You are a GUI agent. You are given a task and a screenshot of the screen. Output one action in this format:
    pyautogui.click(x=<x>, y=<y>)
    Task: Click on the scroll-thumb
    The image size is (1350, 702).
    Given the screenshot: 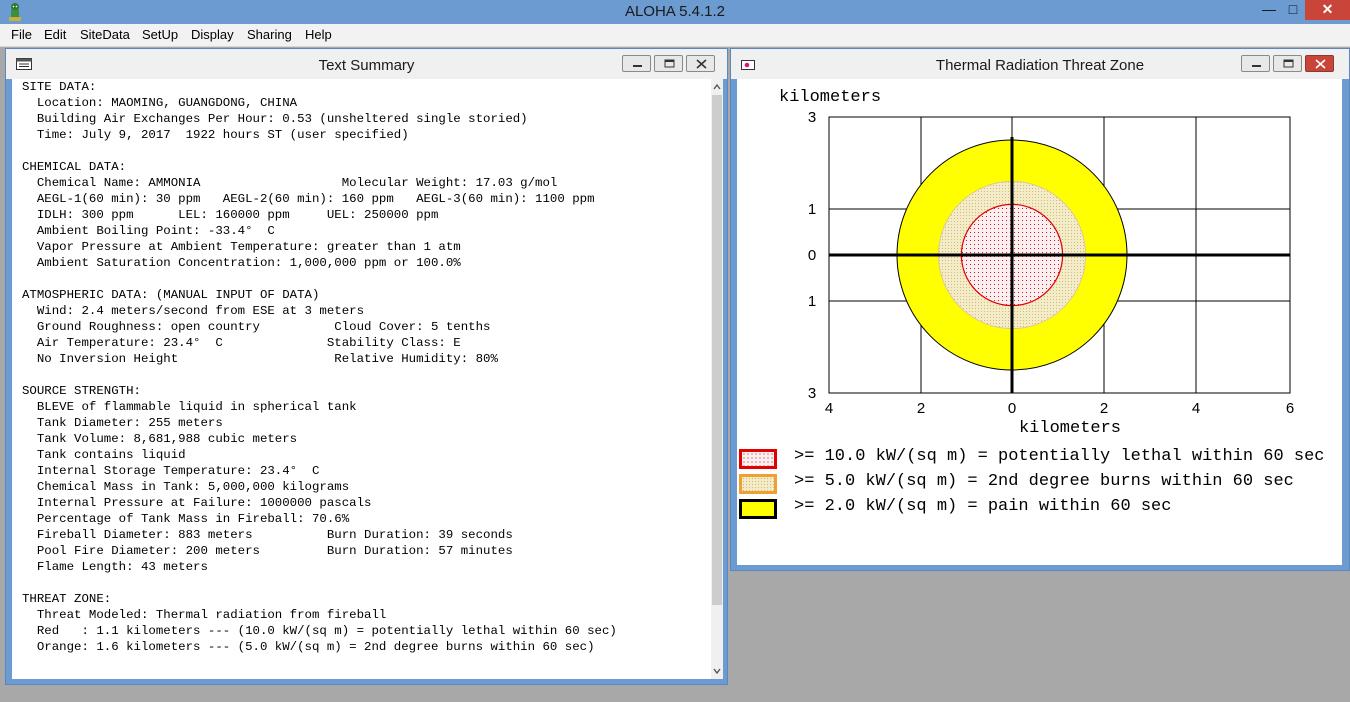 What is the action you would take?
    pyautogui.click(x=717, y=350)
    